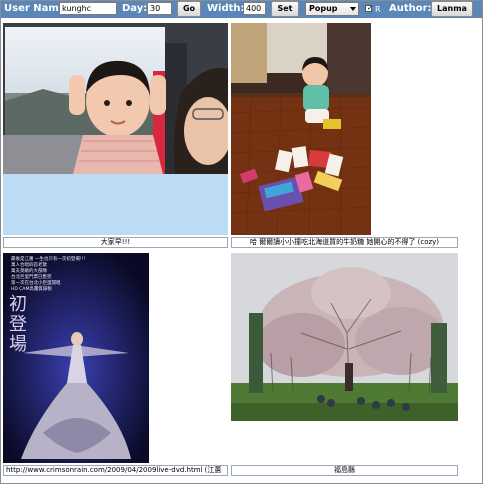 The height and width of the screenshot is (484, 483). I want to click on photo-toddler-floor-image, so click(301, 129).